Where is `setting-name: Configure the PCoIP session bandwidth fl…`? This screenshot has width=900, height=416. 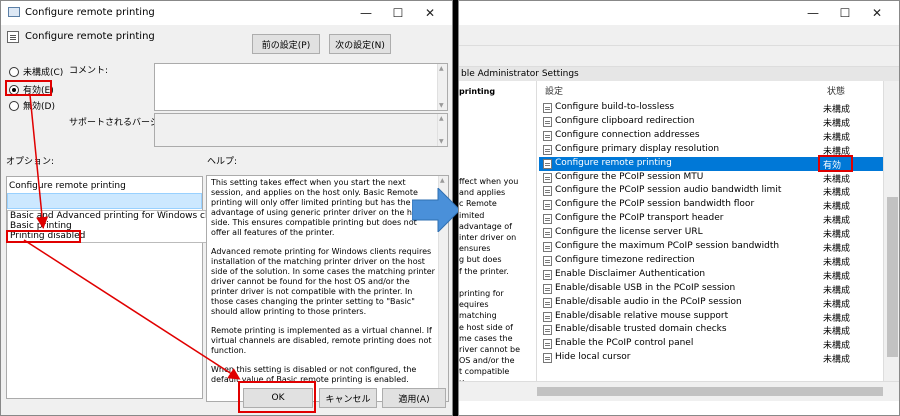 setting-name: Configure the PCoIP session bandwidth fl… is located at coordinates (655, 204).